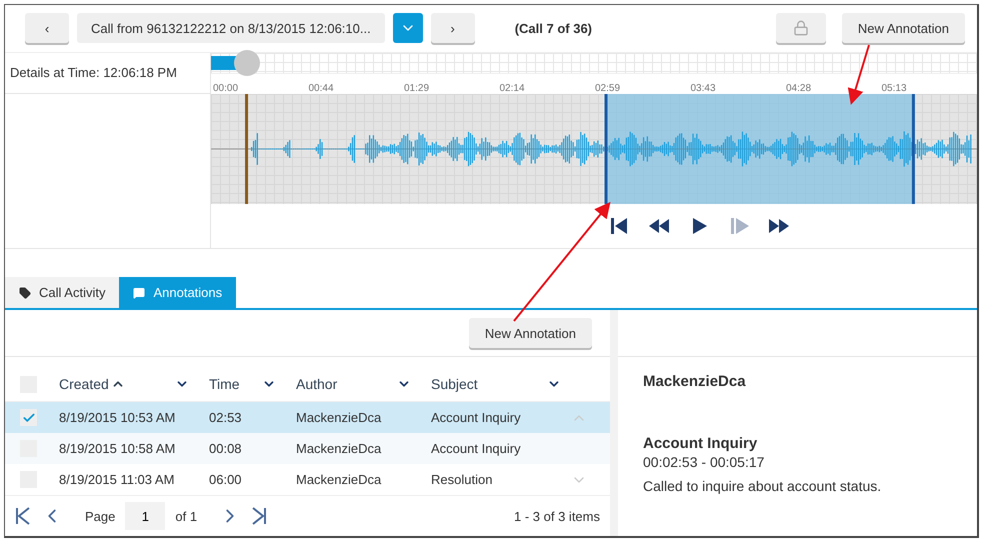 The image size is (987, 544). Describe the element at coordinates (246, 149) in the screenshot. I see `playhead-marker` at that location.